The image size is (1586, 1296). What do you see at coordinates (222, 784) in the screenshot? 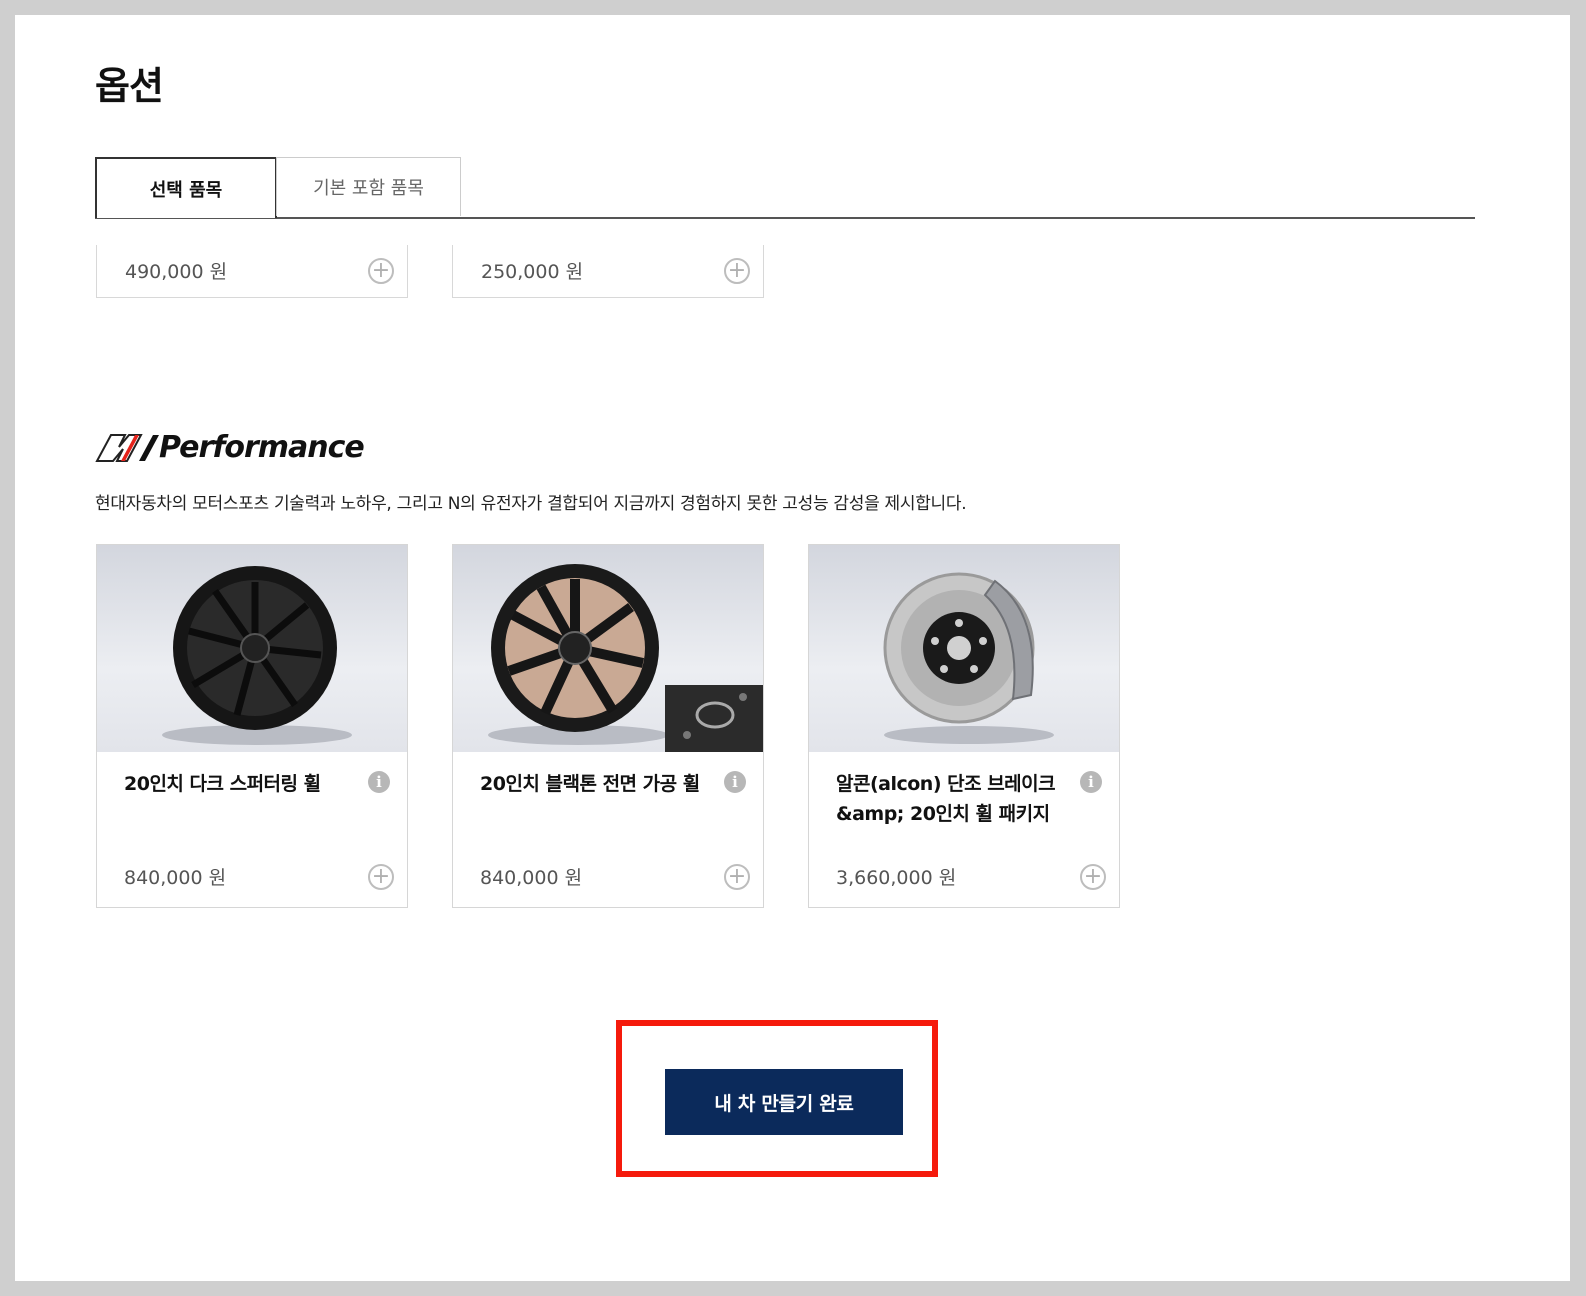
I see `option-name: 20인치 다크 스퍼터링 휠` at bounding box center [222, 784].